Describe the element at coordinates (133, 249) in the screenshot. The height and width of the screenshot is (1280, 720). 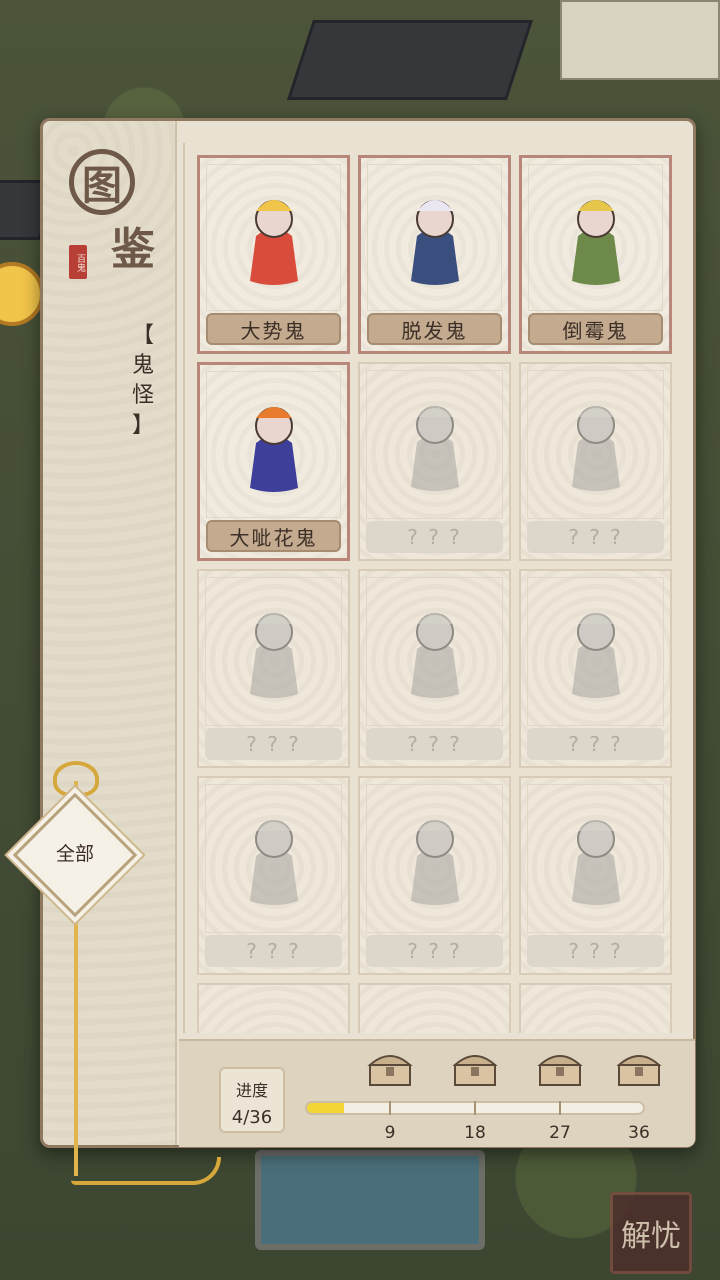
I see `title-char-2: 鉴` at that location.